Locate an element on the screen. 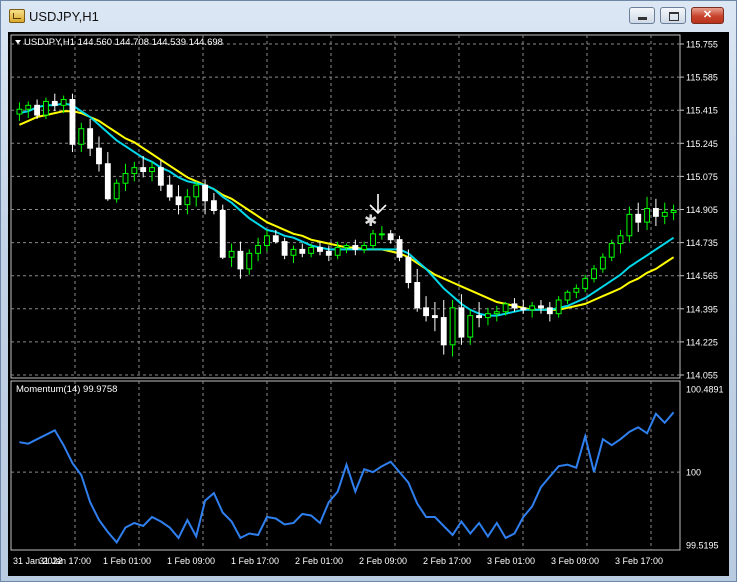 Image resolution: width=737 pixels, height=582 pixels. momentum-tick-label: 99.5195 is located at coordinates (702, 546).